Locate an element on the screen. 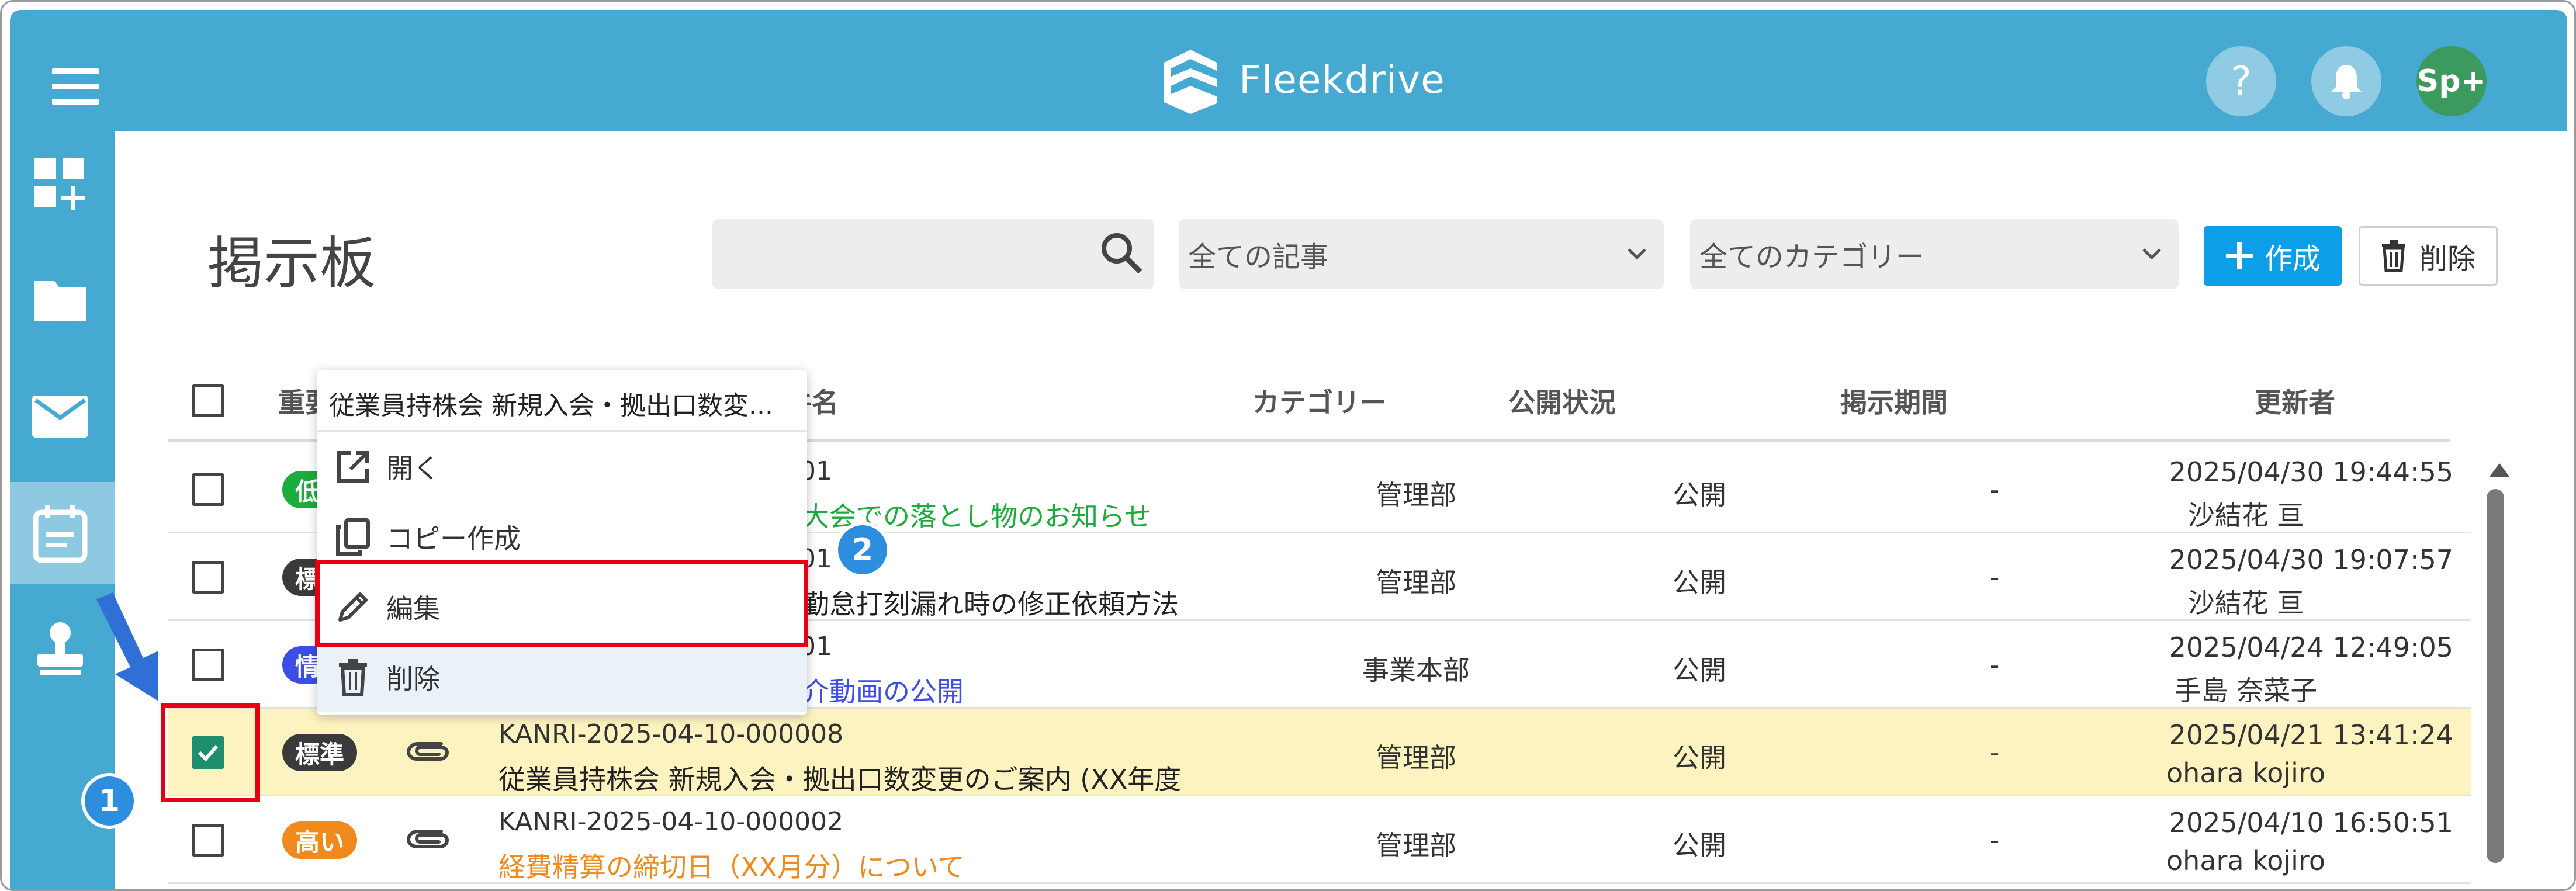  subject-link: 介動画の公開 is located at coordinates (883, 690).